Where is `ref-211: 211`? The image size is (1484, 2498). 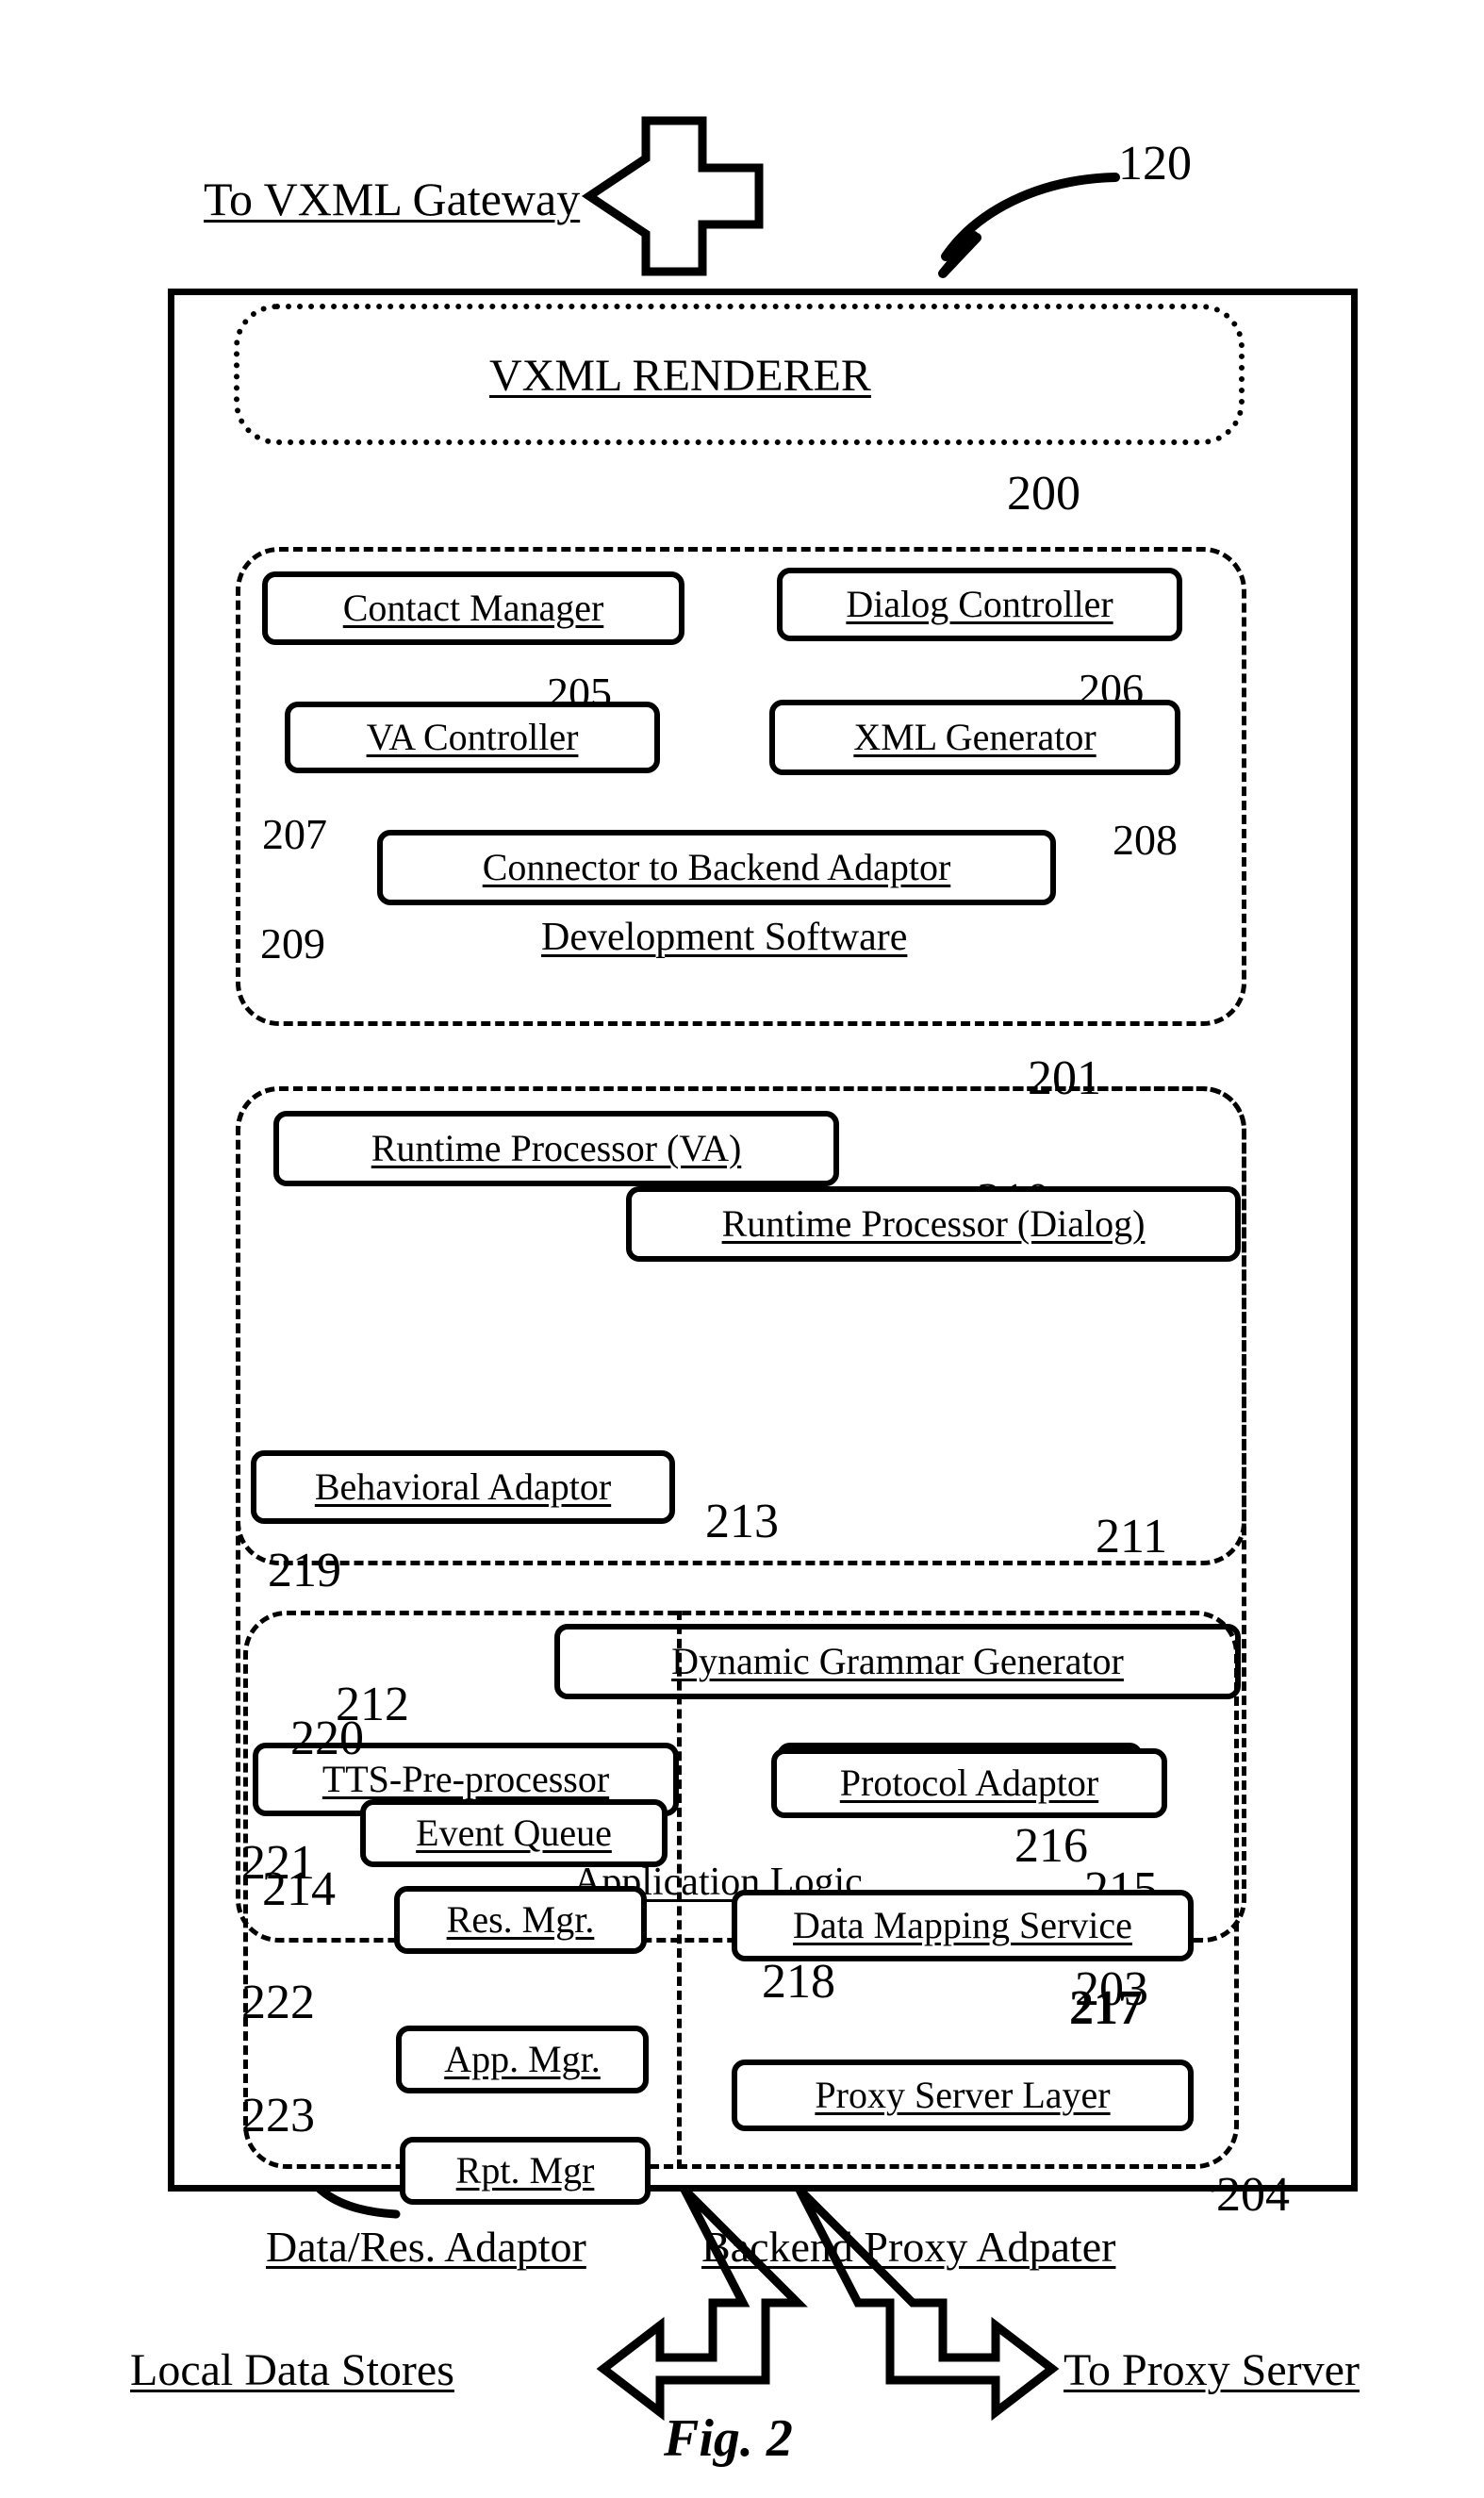
ref-211: 211 is located at coordinates (1132, 1536).